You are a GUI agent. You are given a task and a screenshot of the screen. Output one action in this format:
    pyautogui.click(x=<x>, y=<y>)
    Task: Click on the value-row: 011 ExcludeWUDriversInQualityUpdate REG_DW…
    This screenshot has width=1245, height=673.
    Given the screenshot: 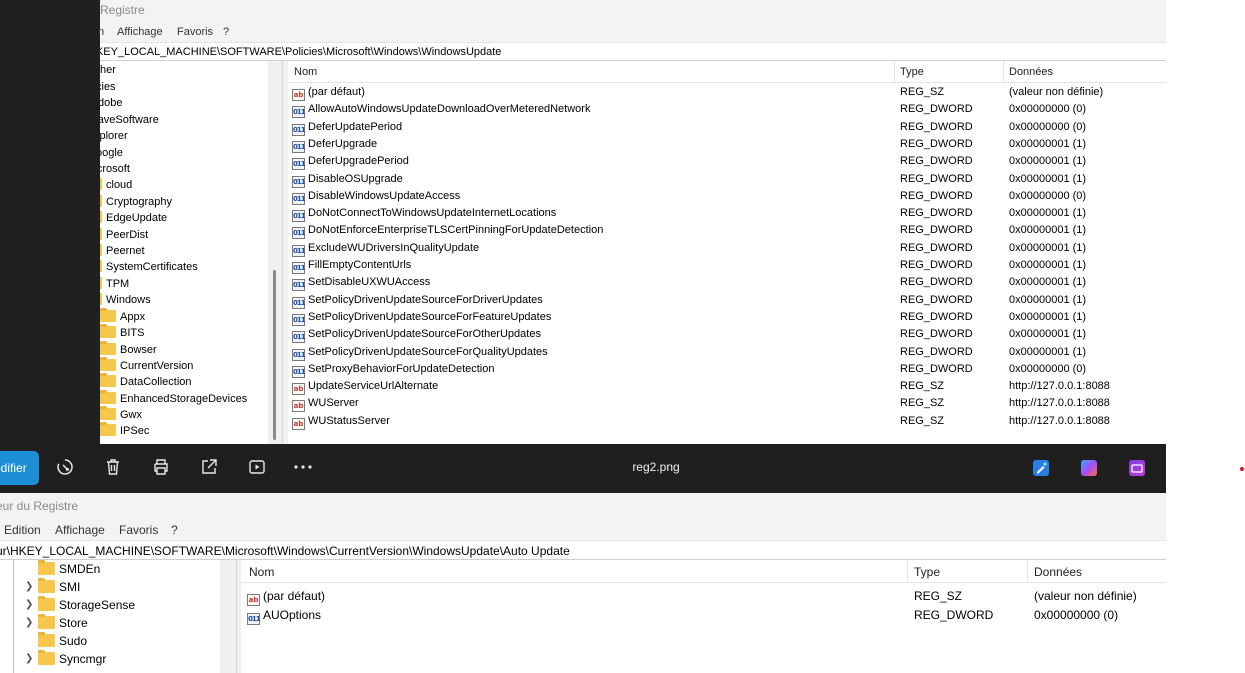 What is the action you would take?
    pyautogui.click(x=727, y=248)
    